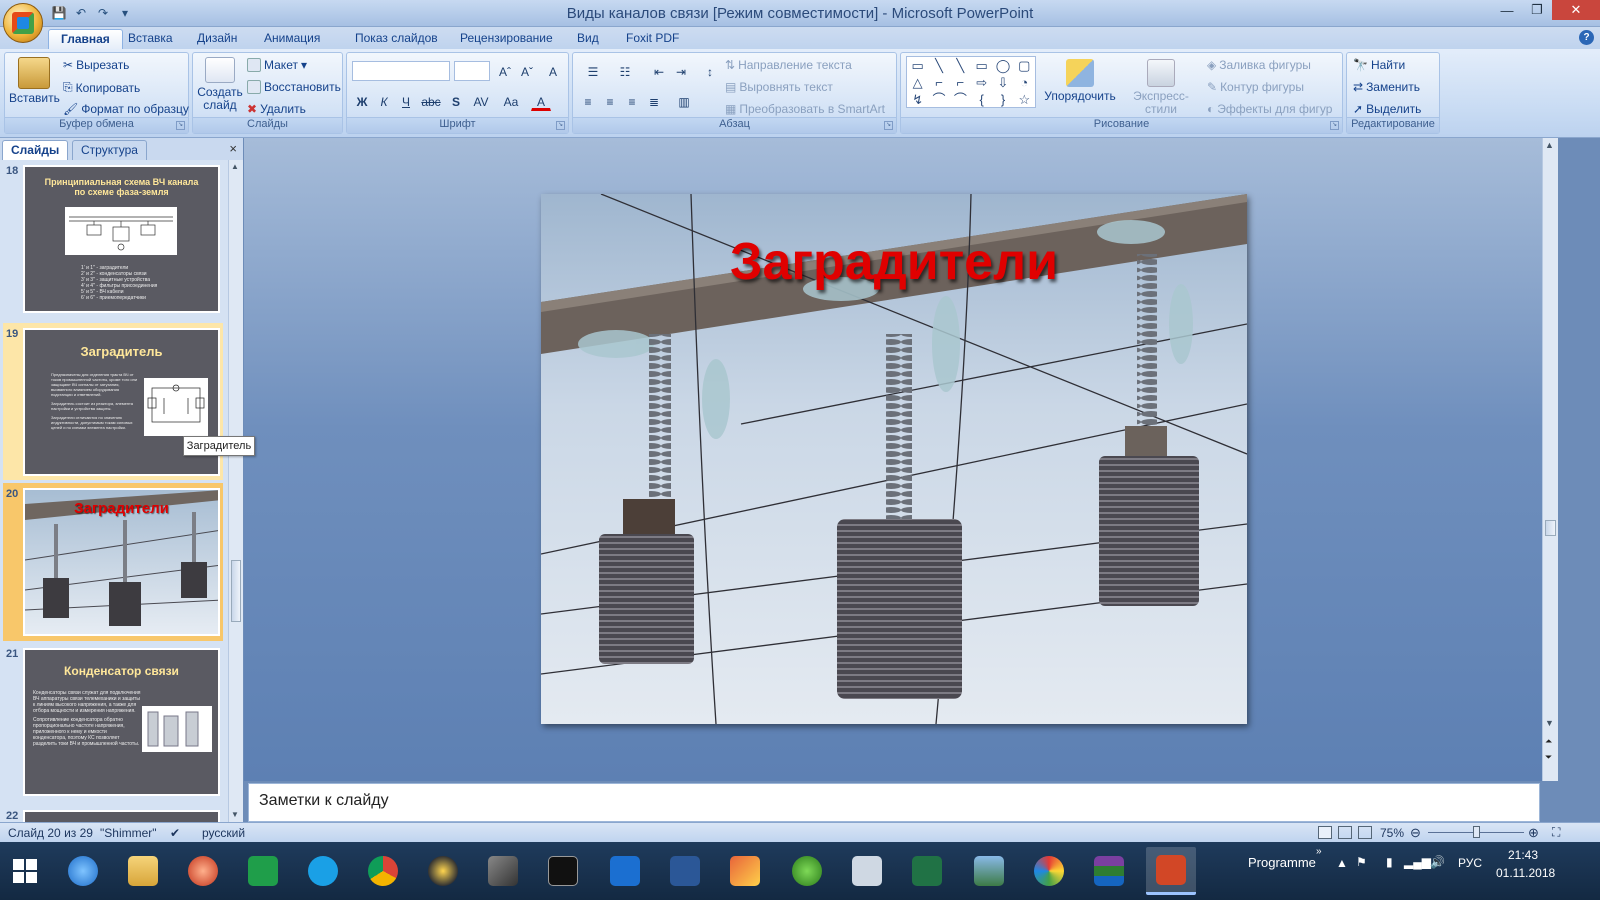 This screenshot has width=1600, height=900. Describe the element at coordinates (1549, 723) in the screenshot. I see `scroll-down-icon: ▼` at that location.